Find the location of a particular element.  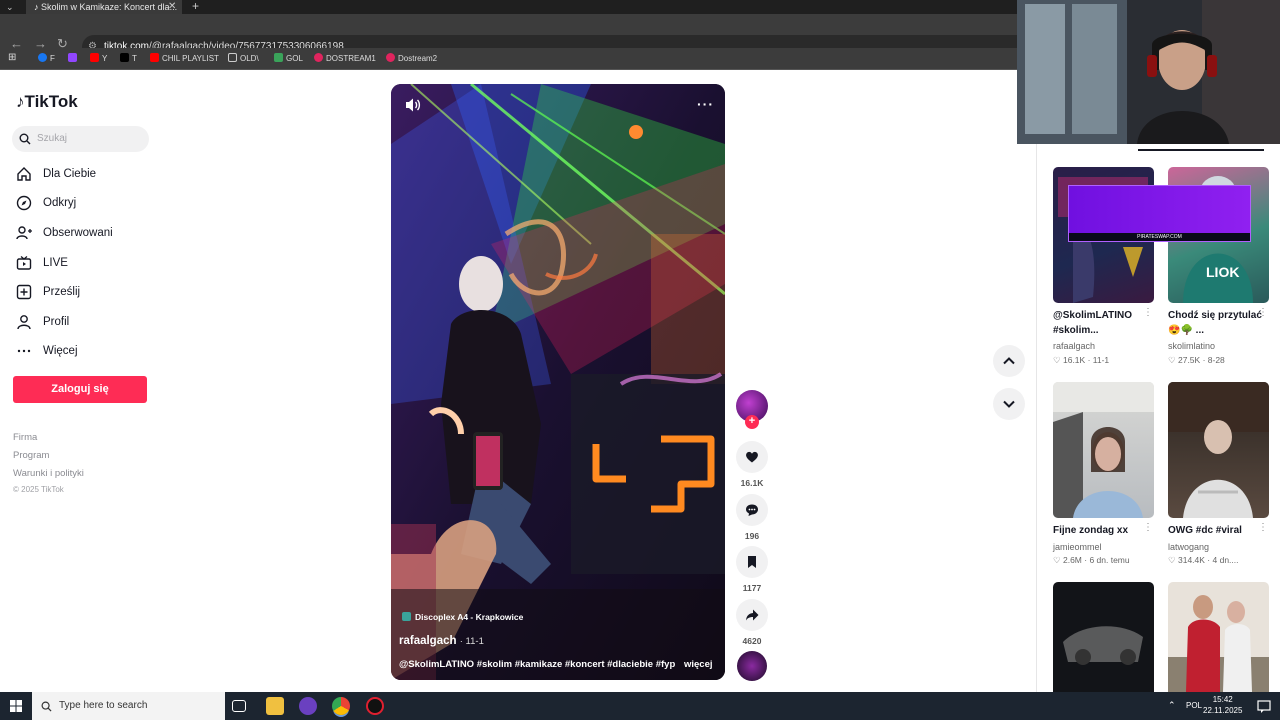

save-button is located at coordinates (752, 562).